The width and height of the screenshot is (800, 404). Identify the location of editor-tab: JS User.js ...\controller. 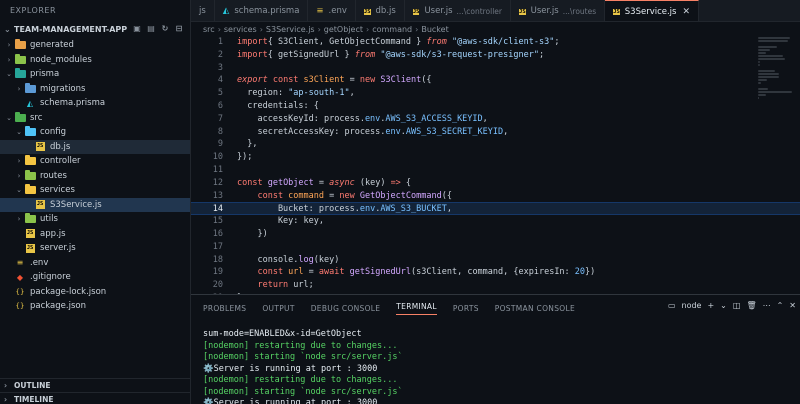
(458, 10).